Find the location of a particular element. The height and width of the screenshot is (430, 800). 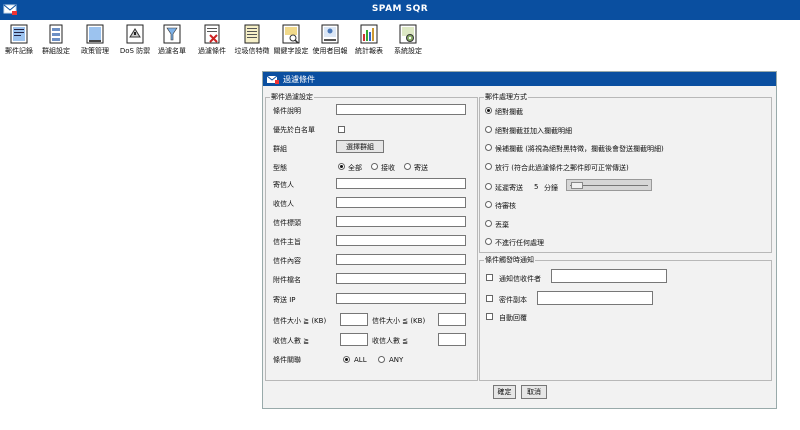

type-send-radio is located at coordinates (407, 166).